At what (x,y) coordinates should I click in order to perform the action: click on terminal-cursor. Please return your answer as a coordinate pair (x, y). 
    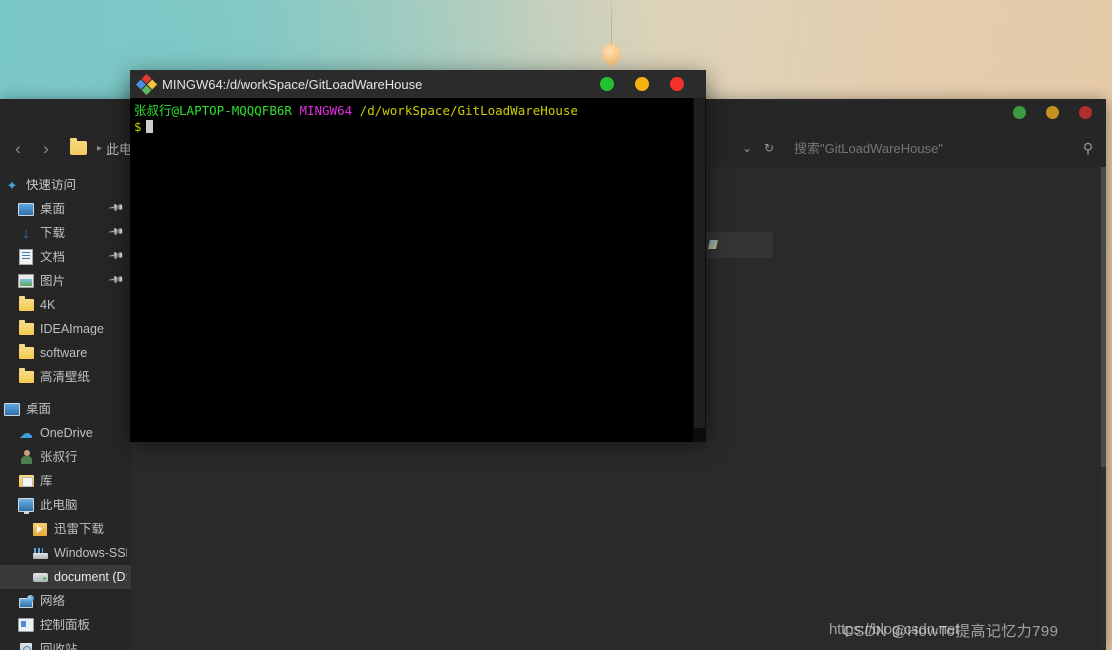
    Looking at the image, I should click on (149, 126).